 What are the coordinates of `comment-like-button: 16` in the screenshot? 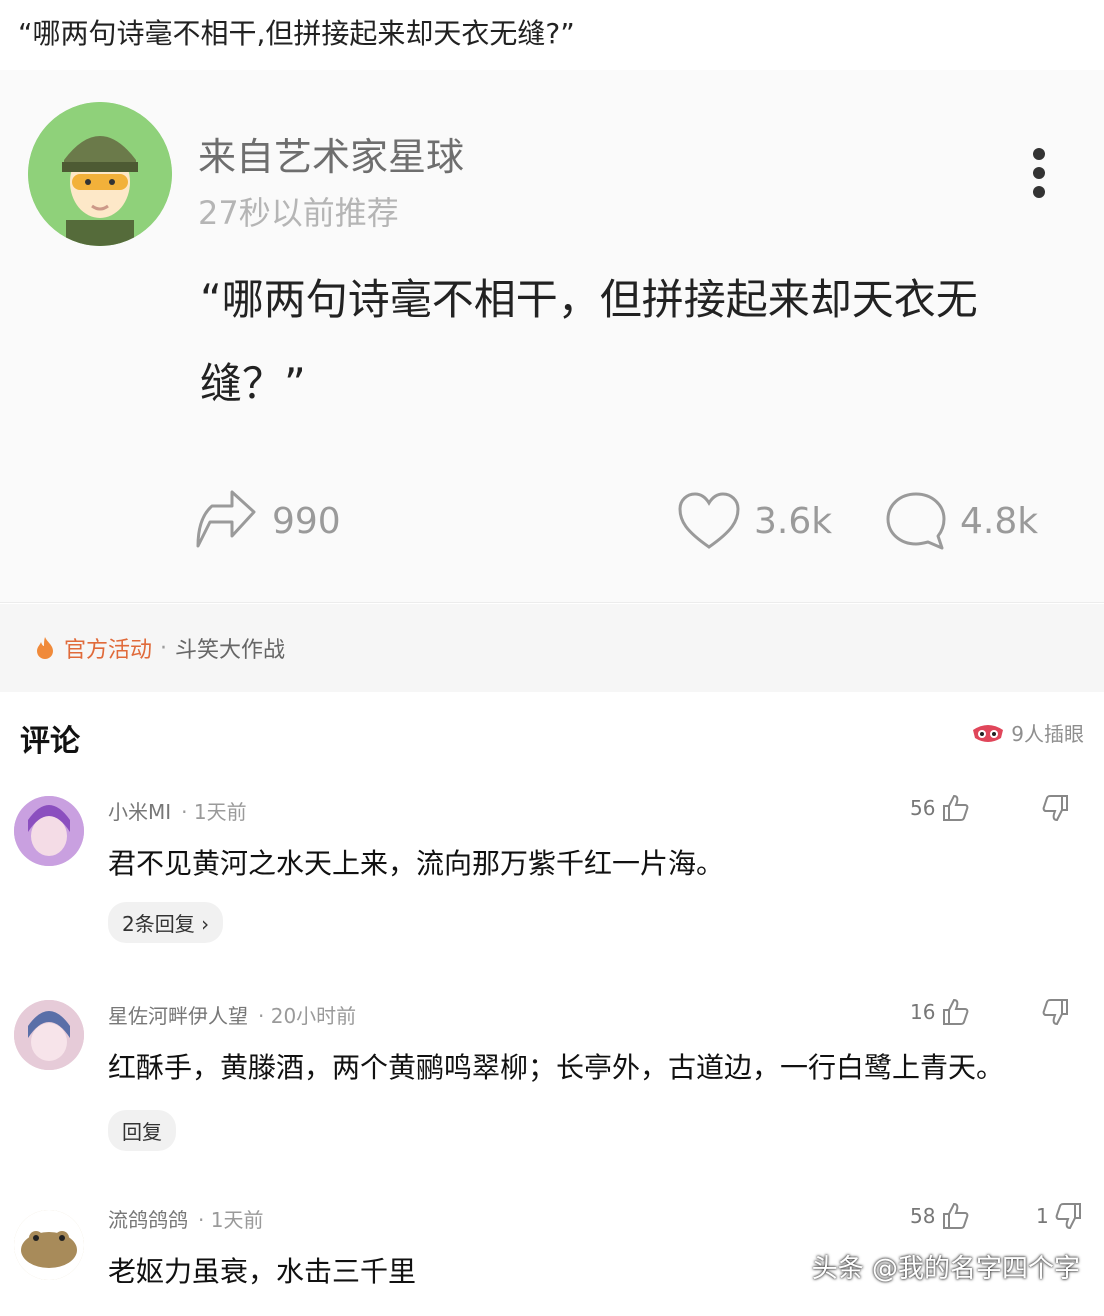 It's located at (939, 1012).